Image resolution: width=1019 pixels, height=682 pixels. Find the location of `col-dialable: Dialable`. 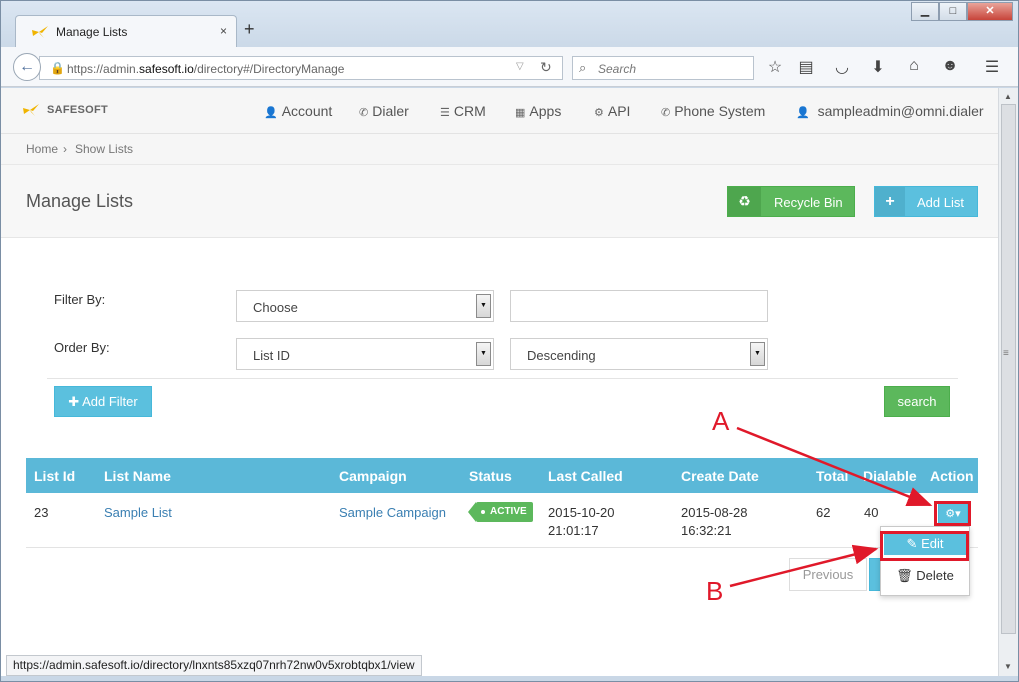

col-dialable: Dialable is located at coordinates (890, 476).